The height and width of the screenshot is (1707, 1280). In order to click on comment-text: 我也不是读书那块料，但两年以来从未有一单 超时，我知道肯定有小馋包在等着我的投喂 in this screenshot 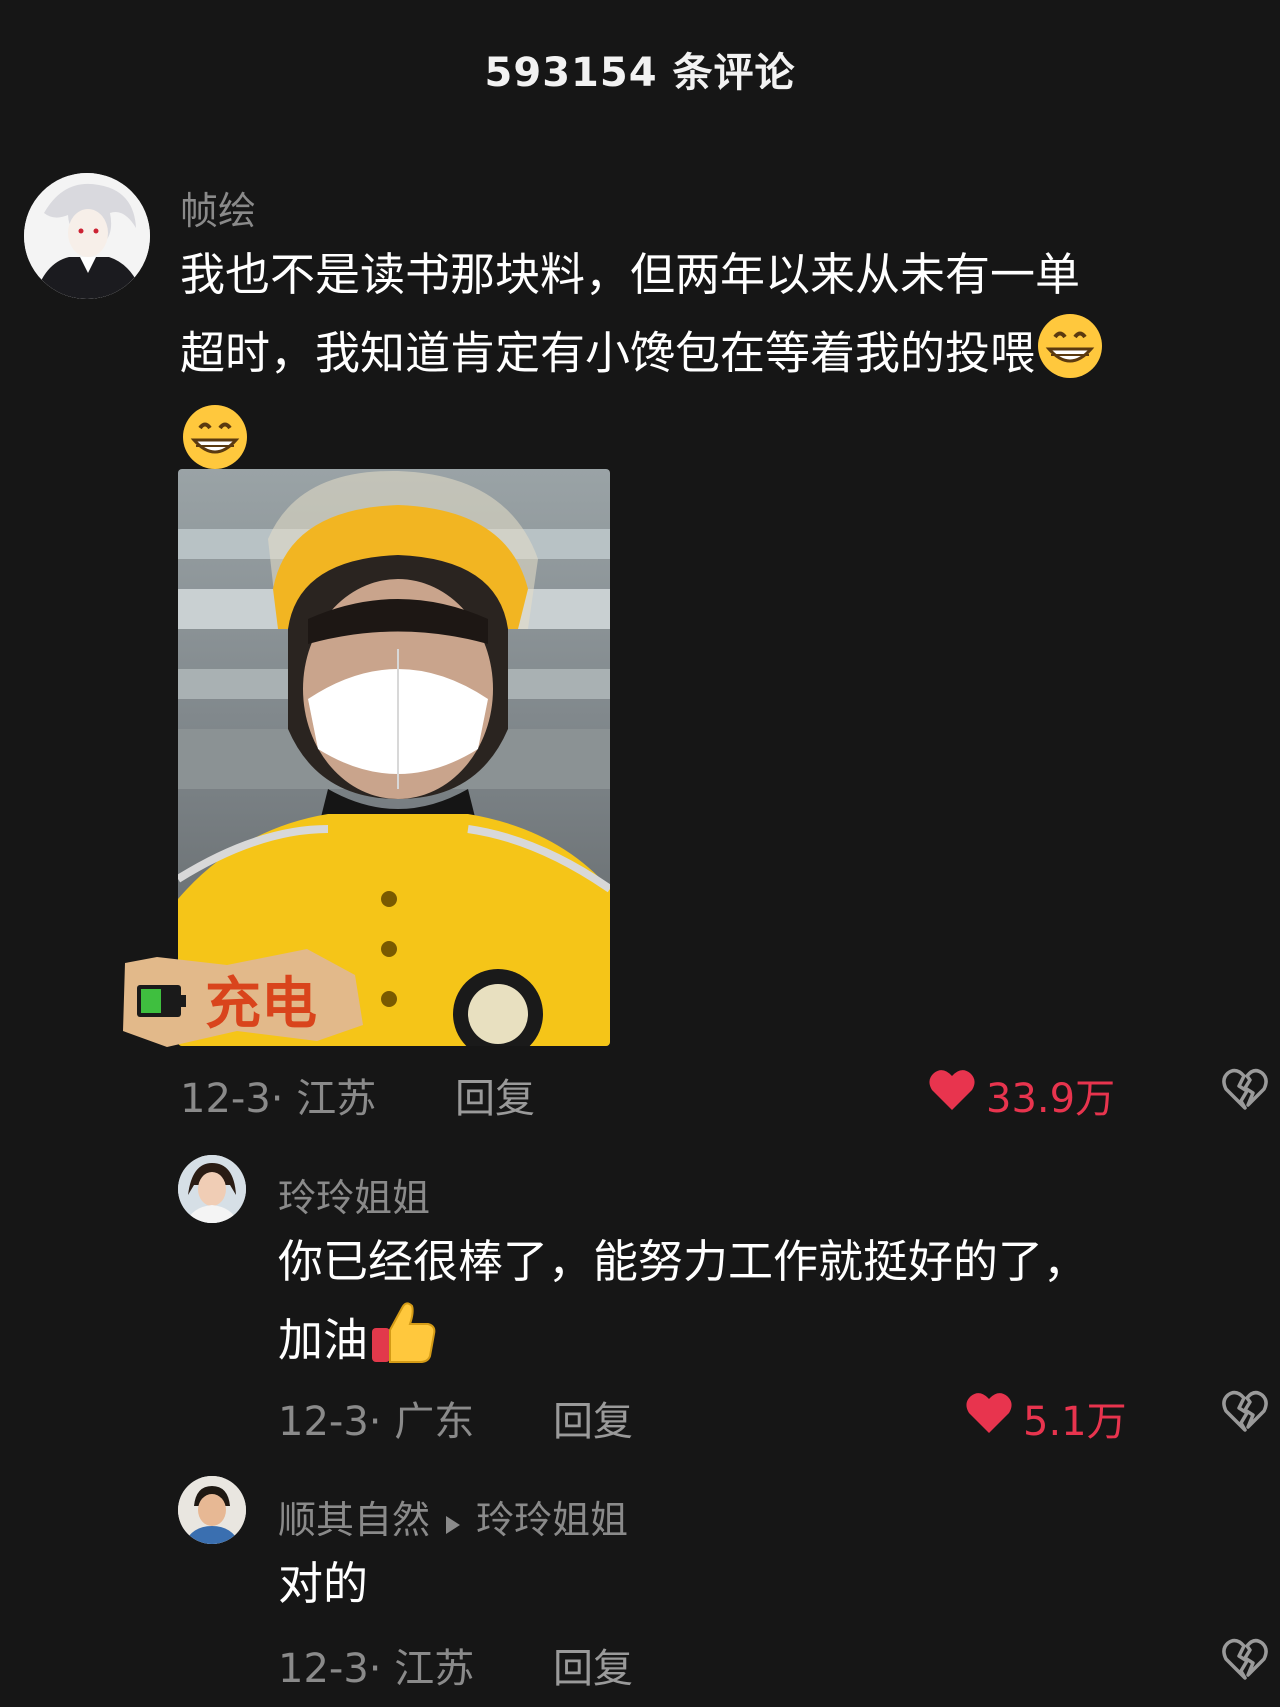, I will do `click(720, 366)`.